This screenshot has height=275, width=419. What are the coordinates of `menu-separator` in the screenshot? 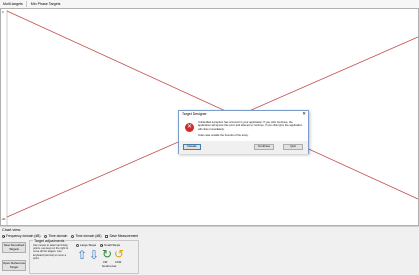 It's located at (26, 4).